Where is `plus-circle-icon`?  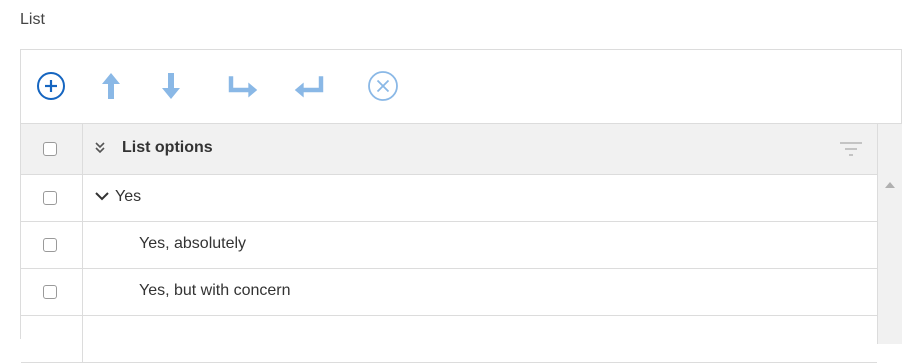
plus-circle-icon is located at coordinates (51, 86).